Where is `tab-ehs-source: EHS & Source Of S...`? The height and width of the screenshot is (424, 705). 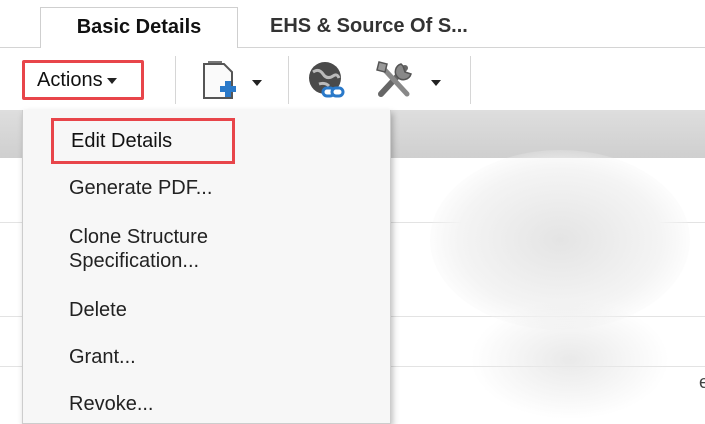
tab-ehs-source: EHS & Source Of S... is located at coordinates (410, 27).